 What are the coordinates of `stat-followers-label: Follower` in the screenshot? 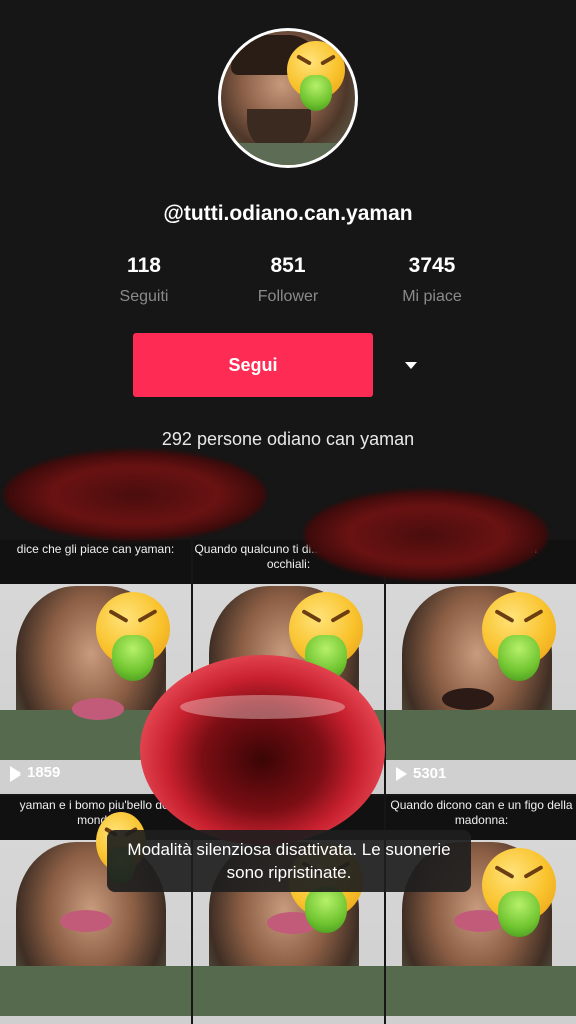 It's located at (288, 296).